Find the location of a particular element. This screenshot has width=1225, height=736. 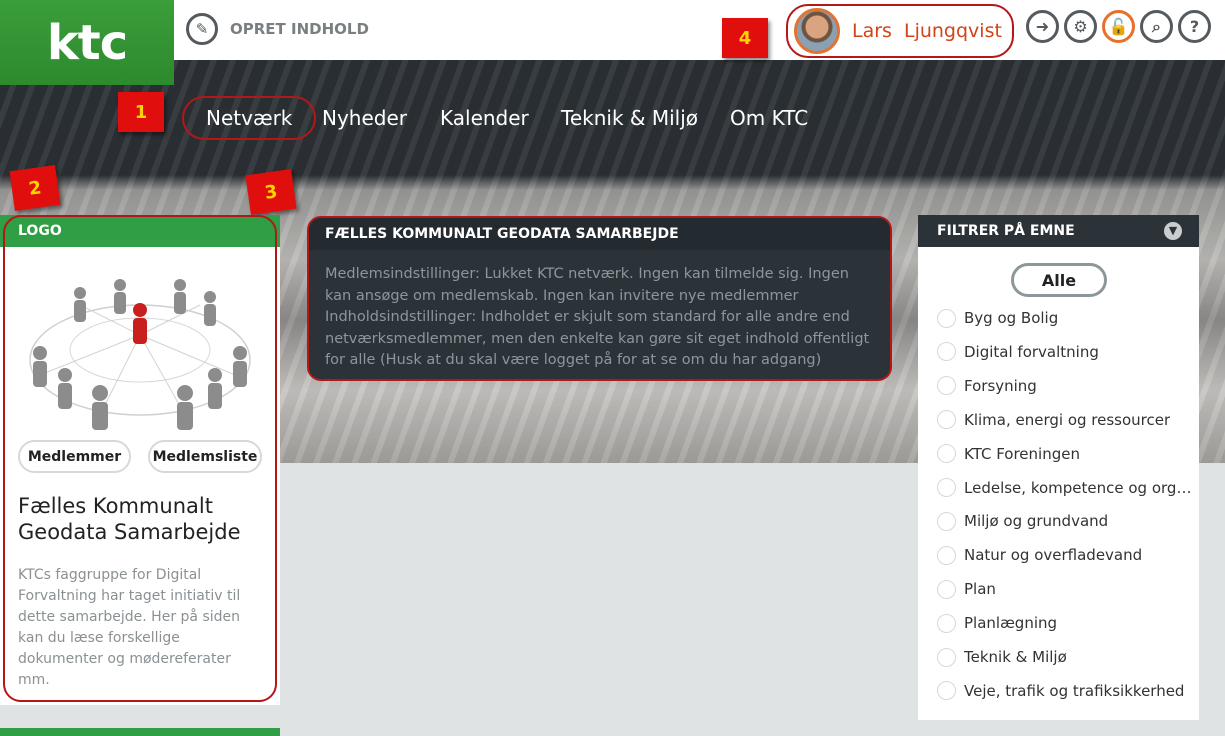

topic-label: Klima, energi og ressourcer is located at coordinates (1067, 419).